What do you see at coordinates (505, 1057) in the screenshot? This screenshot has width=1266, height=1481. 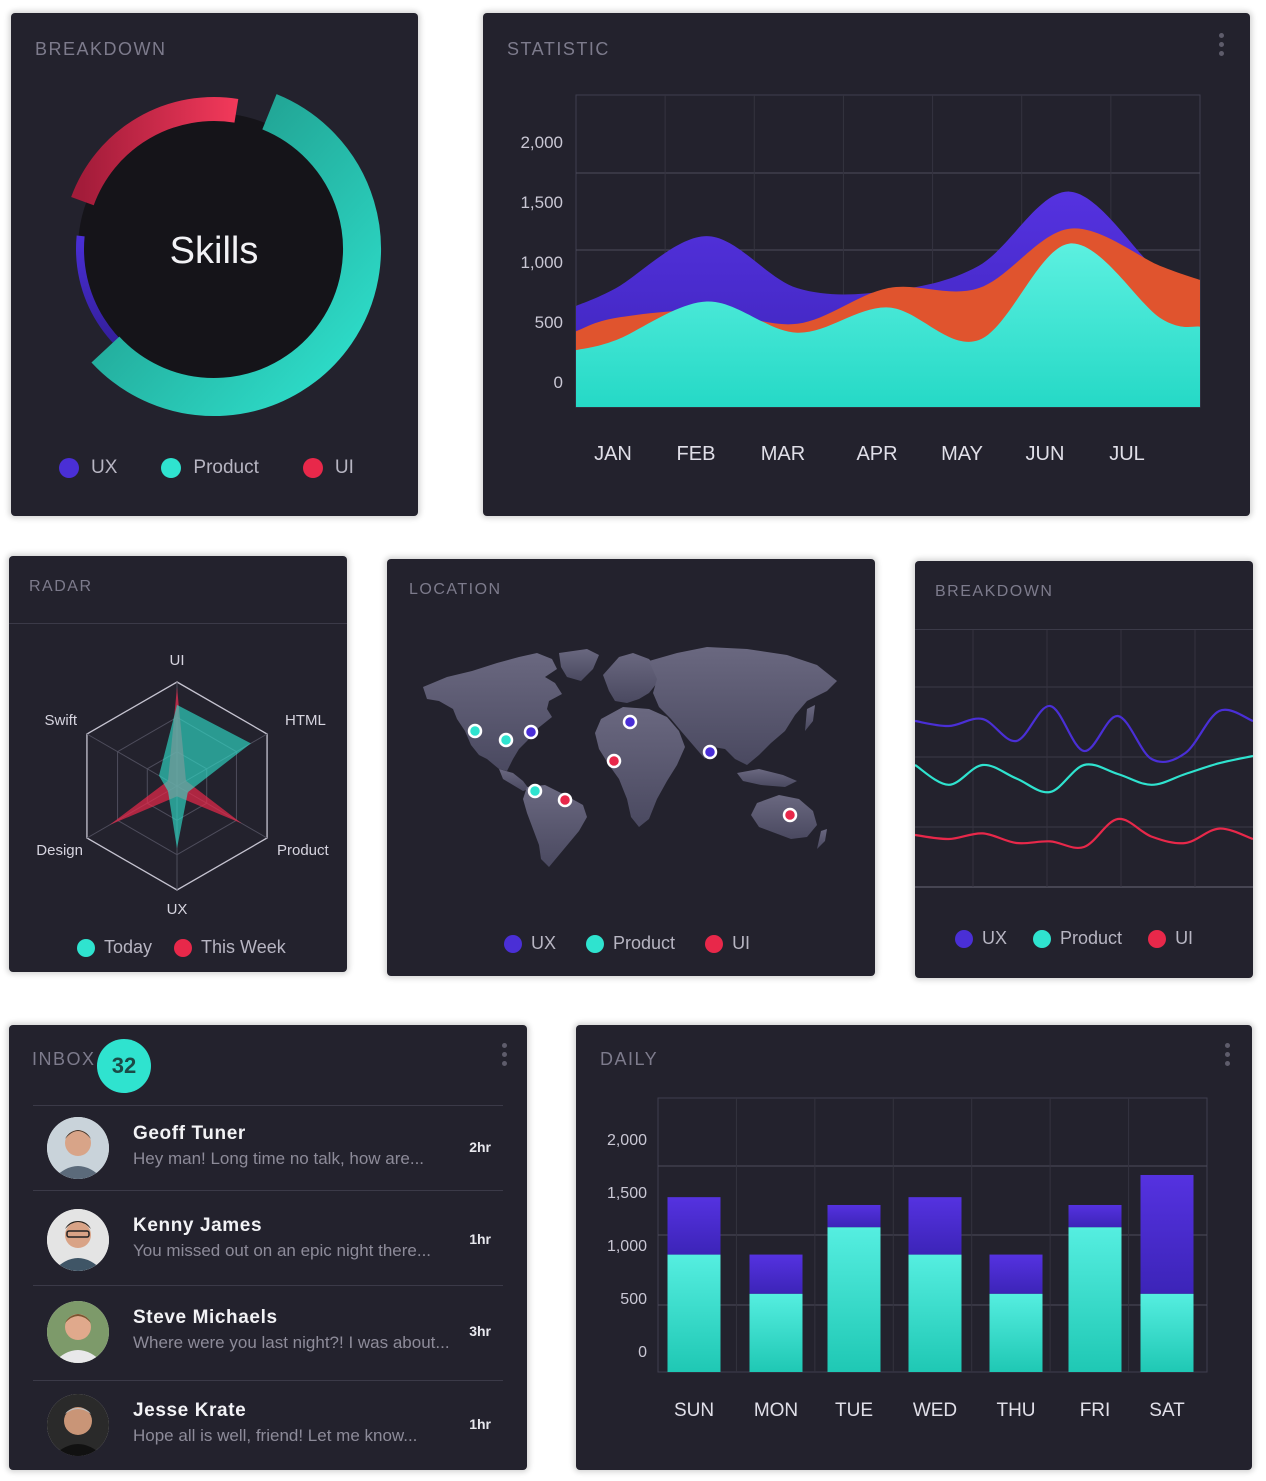 I see `more-vertical-icon` at bounding box center [505, 1057].